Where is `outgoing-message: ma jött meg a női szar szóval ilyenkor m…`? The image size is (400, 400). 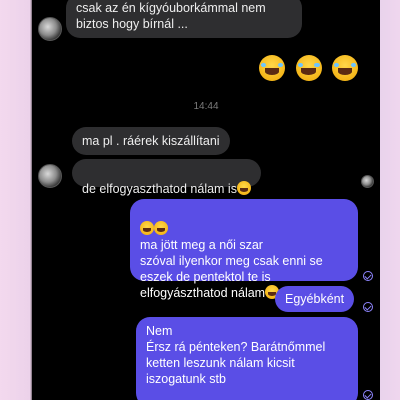 outgoing-message: ma jött meg a női szar szóval ilyenkor m… is located at coordinates (244, 249).